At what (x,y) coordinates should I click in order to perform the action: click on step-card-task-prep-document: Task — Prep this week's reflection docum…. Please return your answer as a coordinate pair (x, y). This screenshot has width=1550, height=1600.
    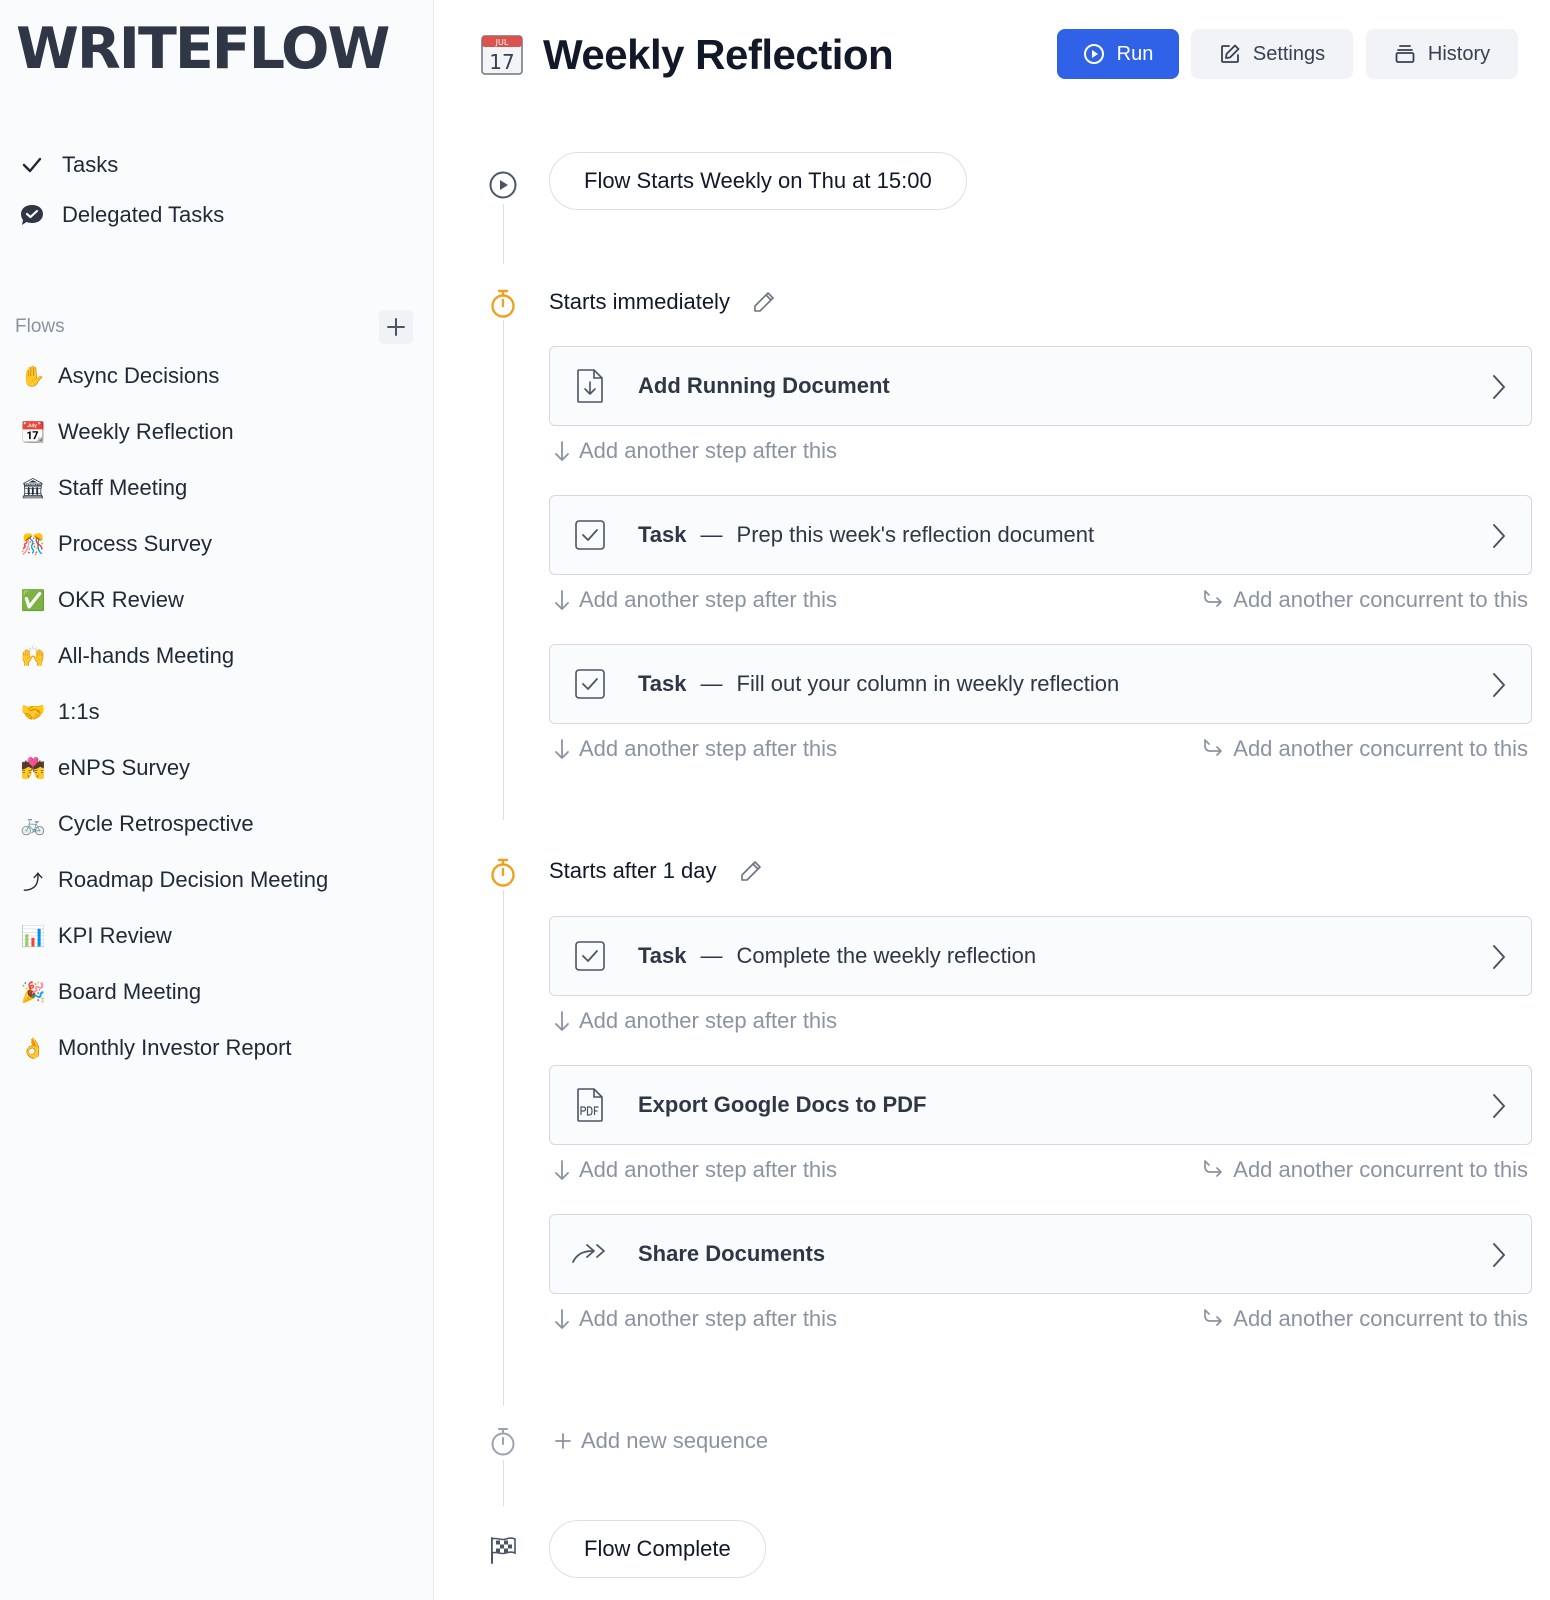
    Looking at the image, I should click on (1040, 535).